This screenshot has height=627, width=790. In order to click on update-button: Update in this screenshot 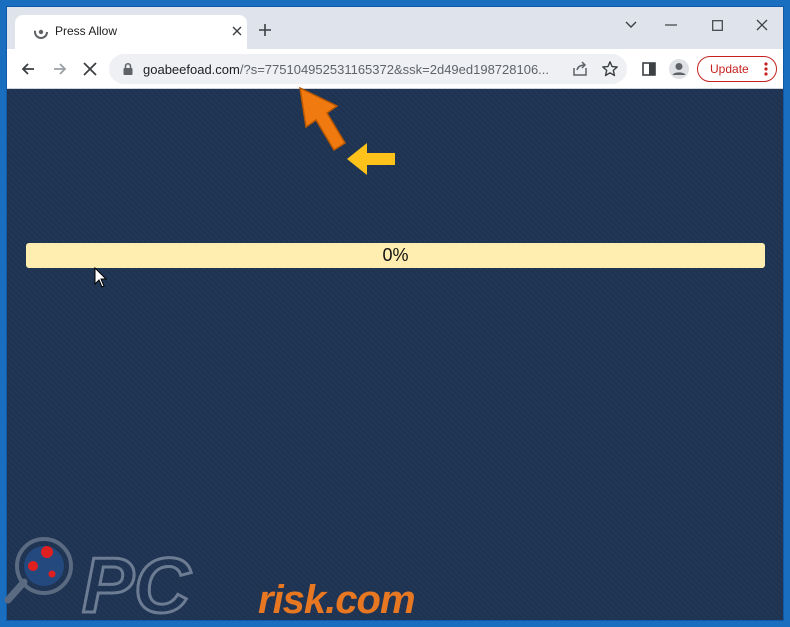, I will do `click(737, 69)`.